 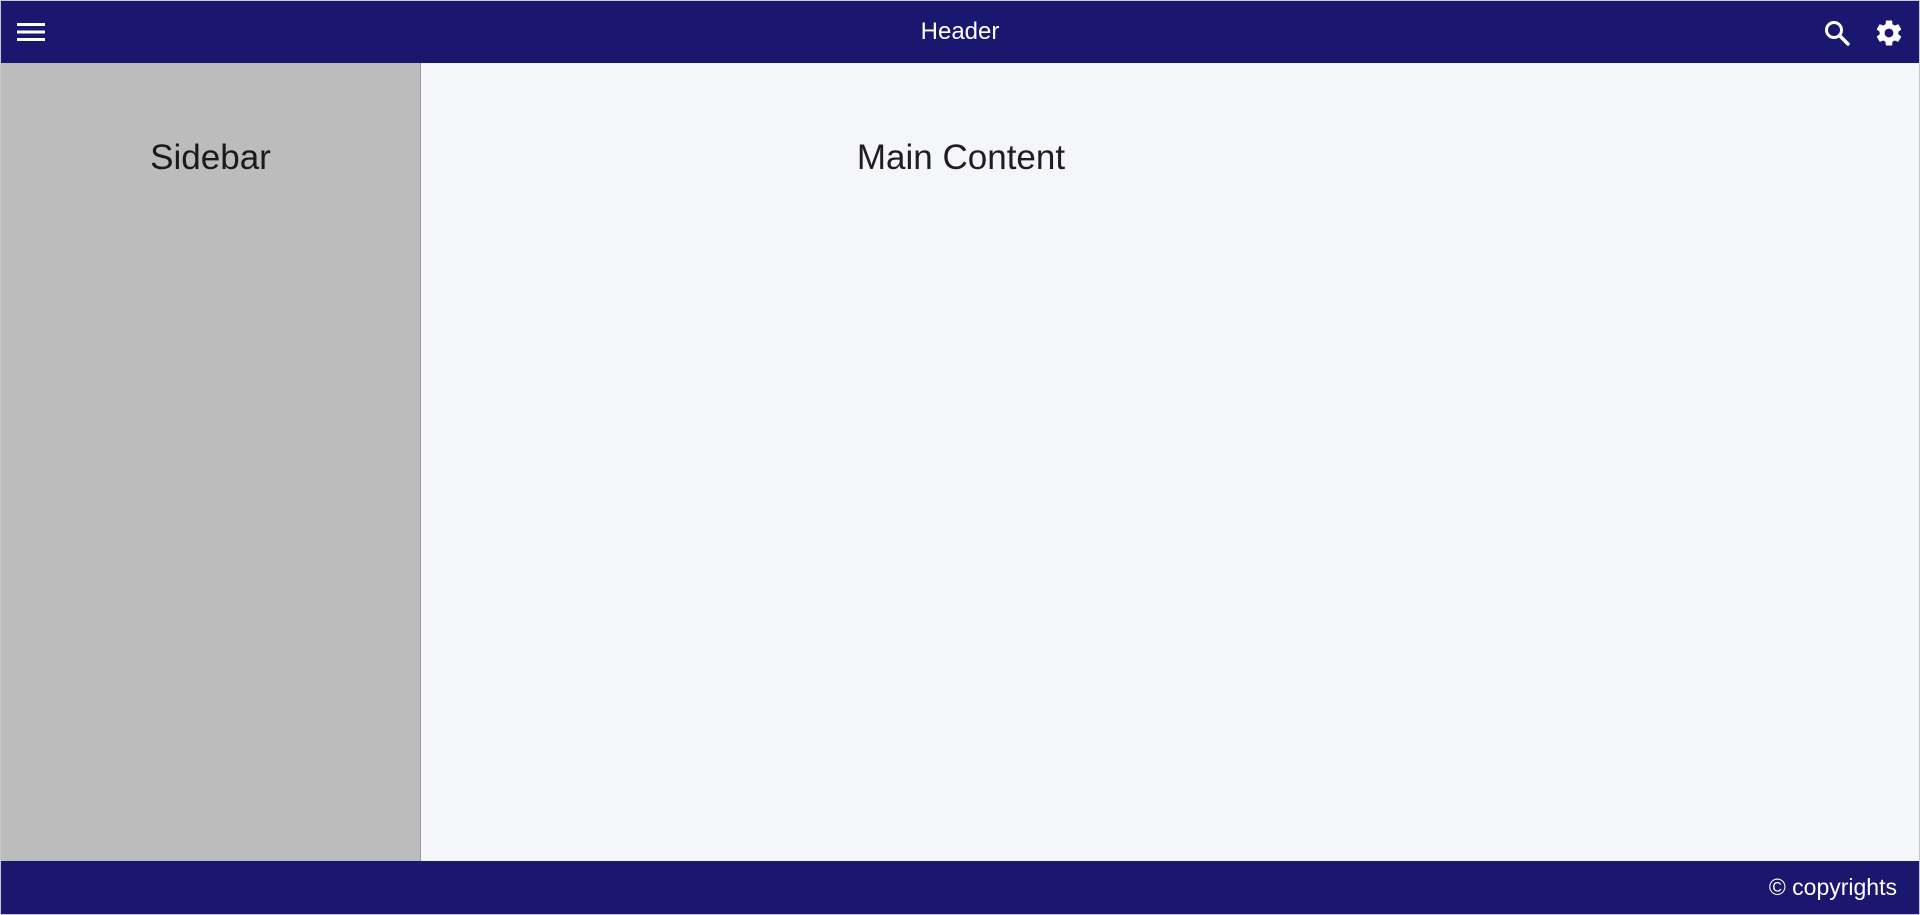 I want to click on header-title: Header, so click(x=960, y=31).